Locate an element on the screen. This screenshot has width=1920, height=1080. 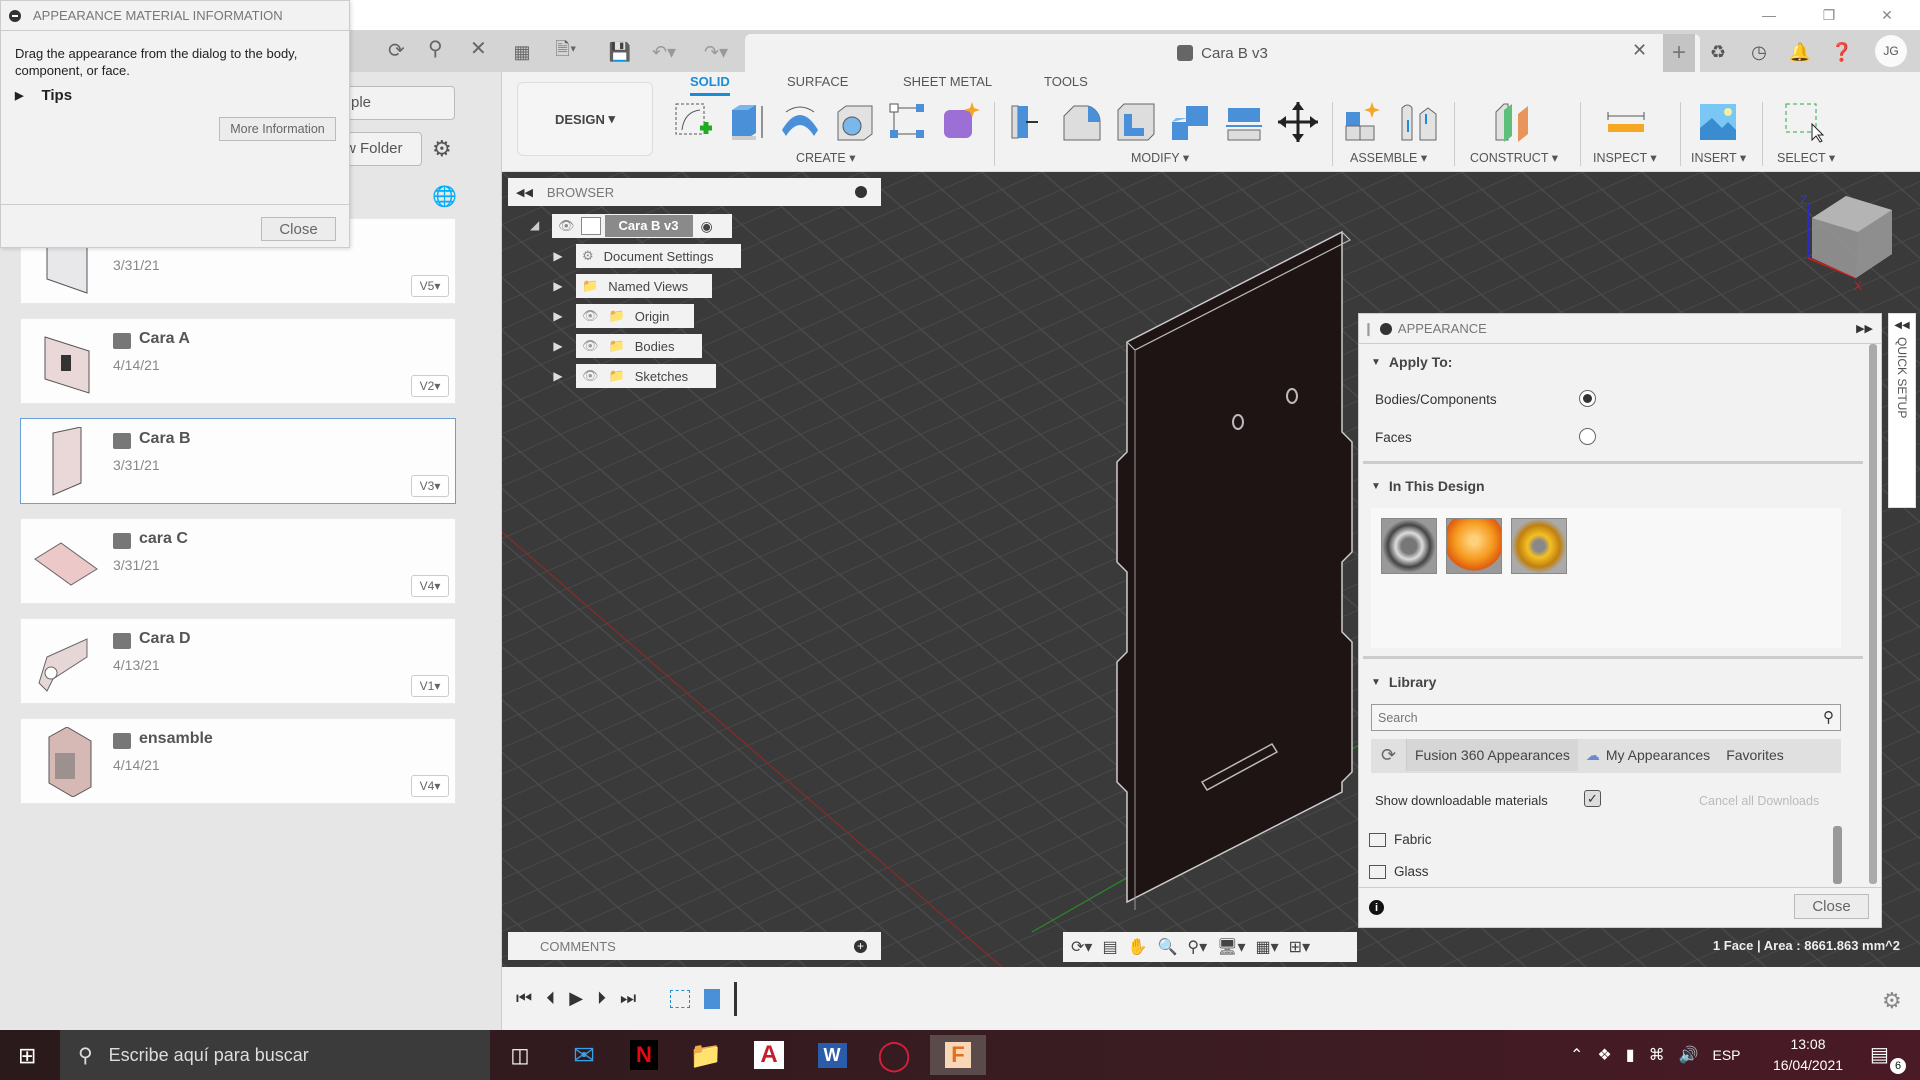
step-back-icon: ⏴ is located at coordinates (550, 998).